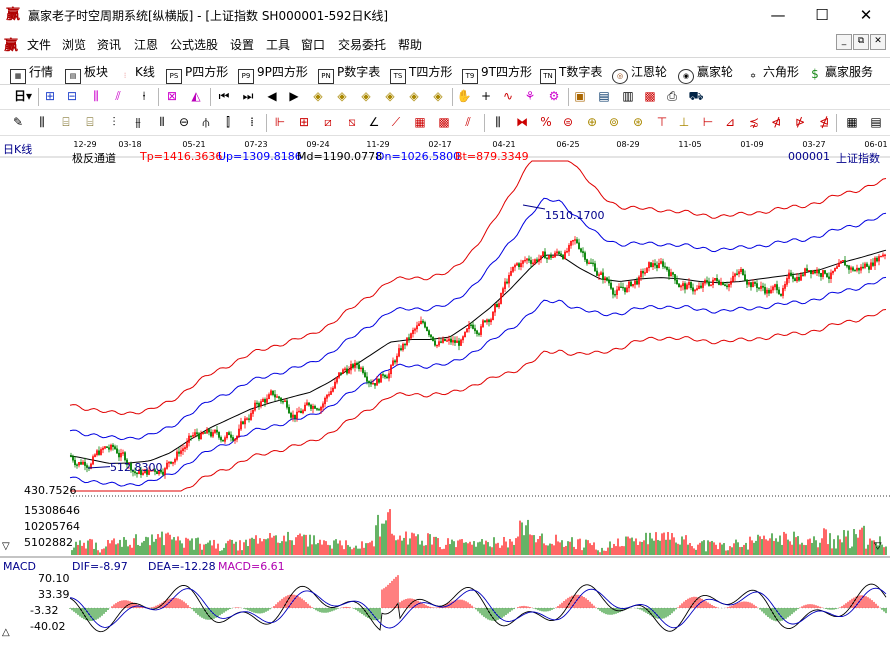  Describe the element at coordinates (614, 122) in the screenshot. I see `arc-icon: ⊚` at that location.